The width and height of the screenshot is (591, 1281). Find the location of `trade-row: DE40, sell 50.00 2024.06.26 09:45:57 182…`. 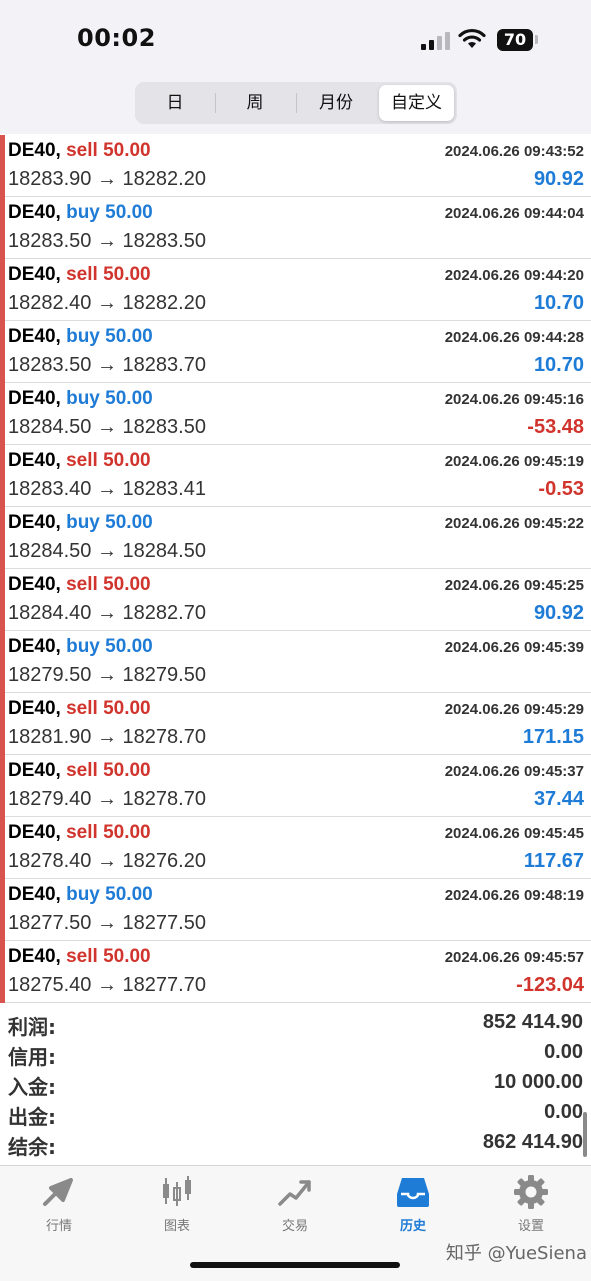

trade-row: DE40, sell 50.00 2024.06.26 09:45:57 182… is located at coordinates (295, 972).